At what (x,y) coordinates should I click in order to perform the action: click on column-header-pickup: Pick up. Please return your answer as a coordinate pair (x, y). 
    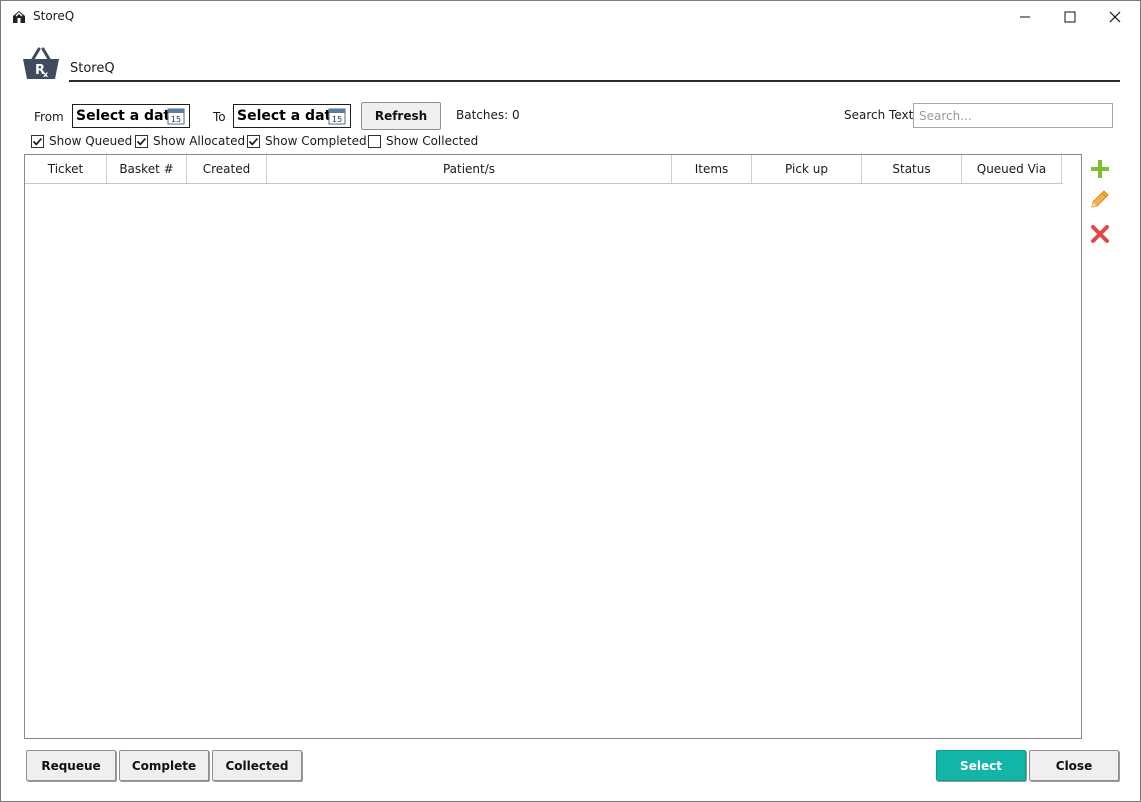
    Looking at the image, I should click on (807, 169).